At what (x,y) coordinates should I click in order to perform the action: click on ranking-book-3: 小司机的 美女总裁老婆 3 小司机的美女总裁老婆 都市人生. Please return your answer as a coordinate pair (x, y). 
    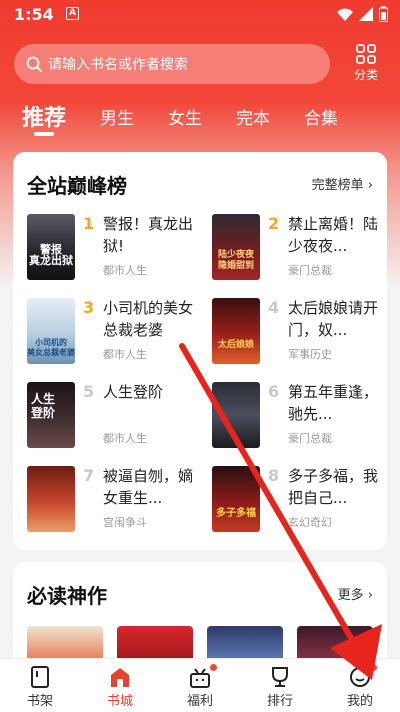
    Looking at the image, I should click on (117, 333).